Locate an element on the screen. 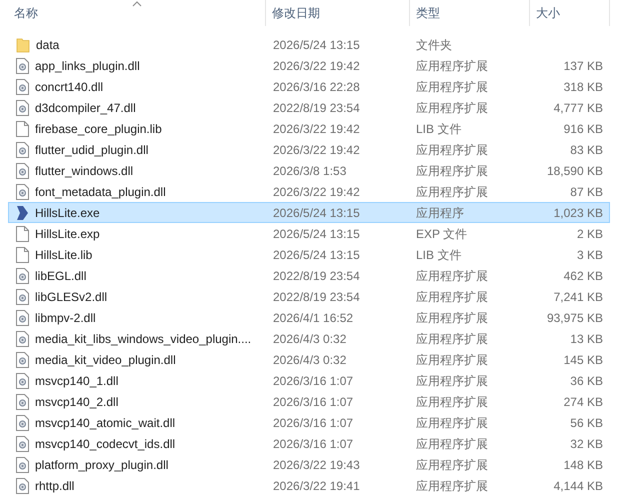 This screenshot has height=498, width=629. modified-date: 2026/3/22 19:41 is located at coordinates (316, 485).